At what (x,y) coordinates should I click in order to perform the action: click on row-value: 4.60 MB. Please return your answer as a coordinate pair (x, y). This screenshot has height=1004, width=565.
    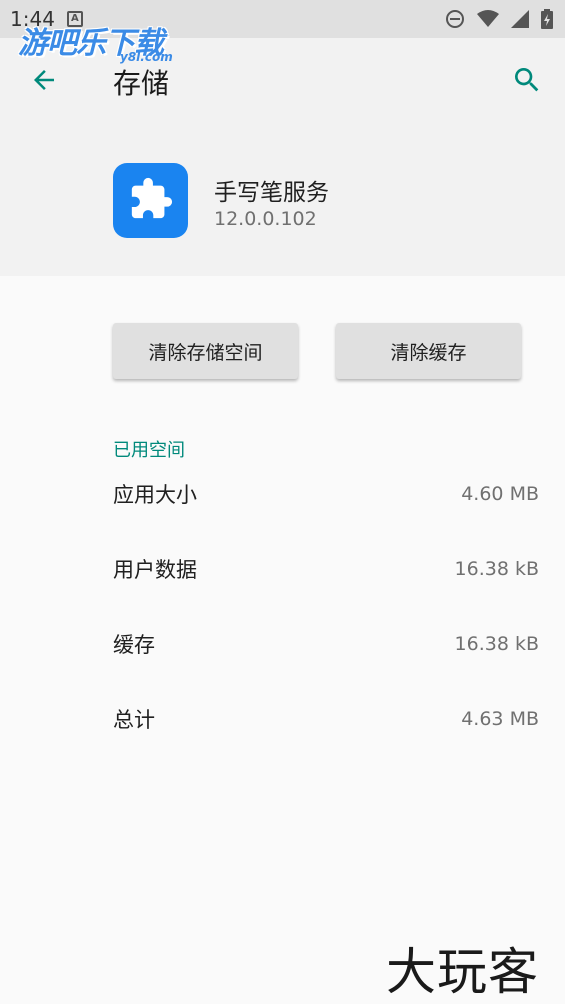
    Looking at the image, I should click on (500, 494).